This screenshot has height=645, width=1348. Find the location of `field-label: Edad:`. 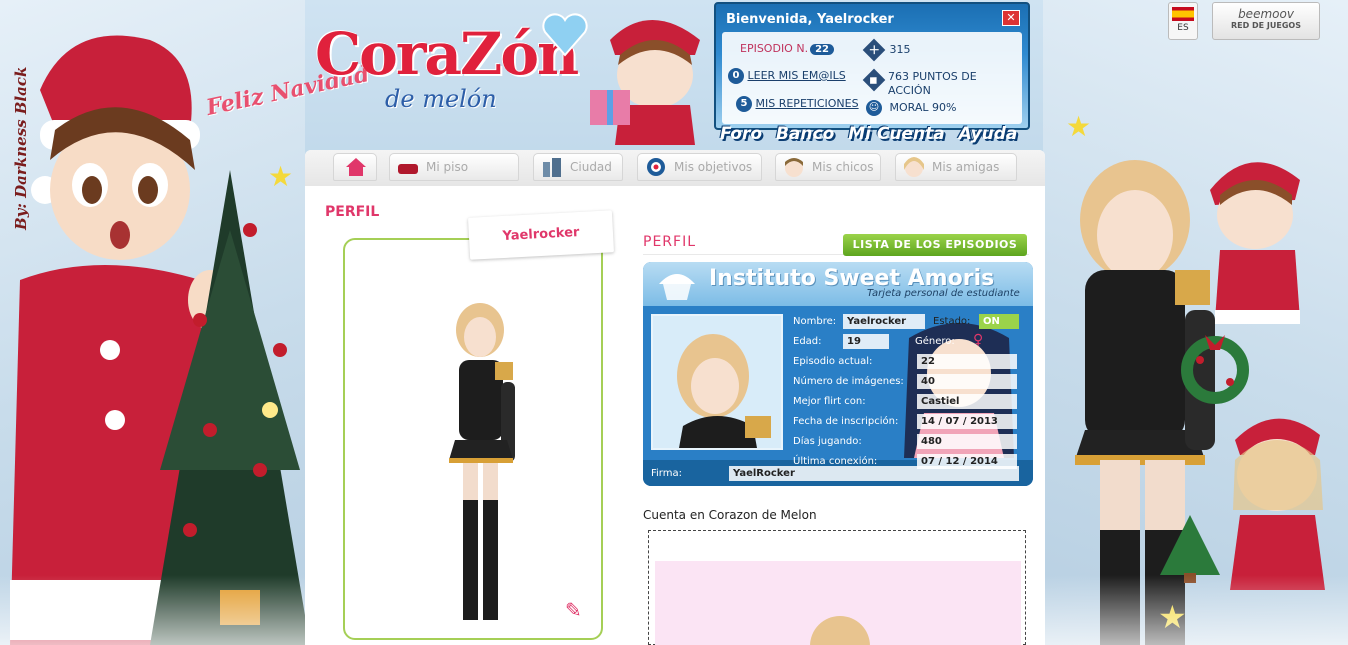

field-label: Edad: is located at coordinates (807, 341).